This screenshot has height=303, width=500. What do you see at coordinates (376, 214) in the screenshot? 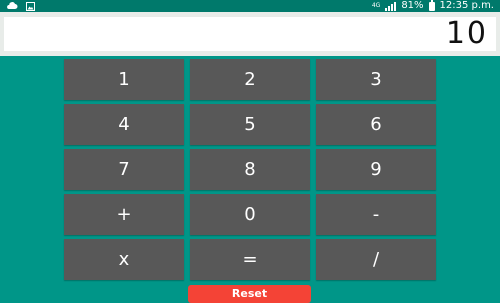
I see `minus-button: -` at bounding box center [376, 214].